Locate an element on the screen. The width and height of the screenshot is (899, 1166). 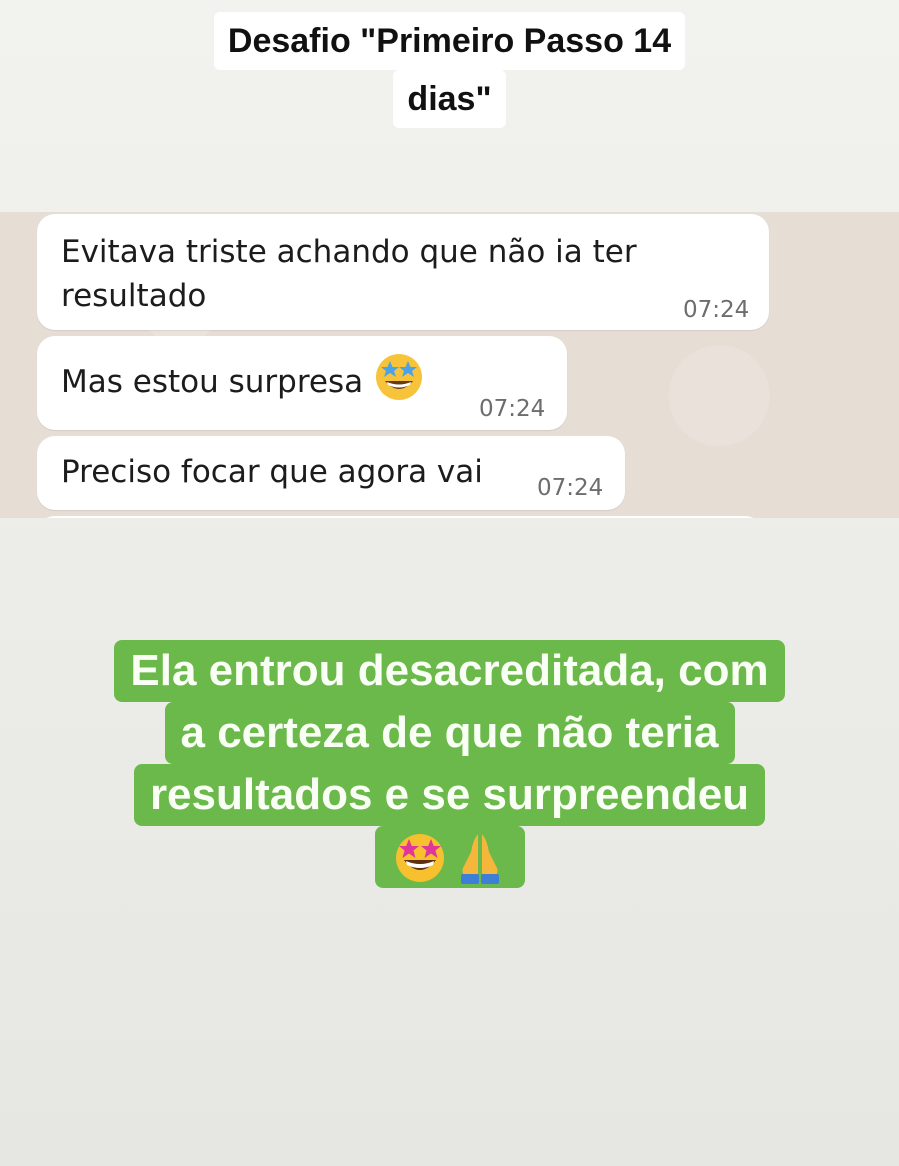
folded-hands-emoji-icon is located at coordinates (479, 859).